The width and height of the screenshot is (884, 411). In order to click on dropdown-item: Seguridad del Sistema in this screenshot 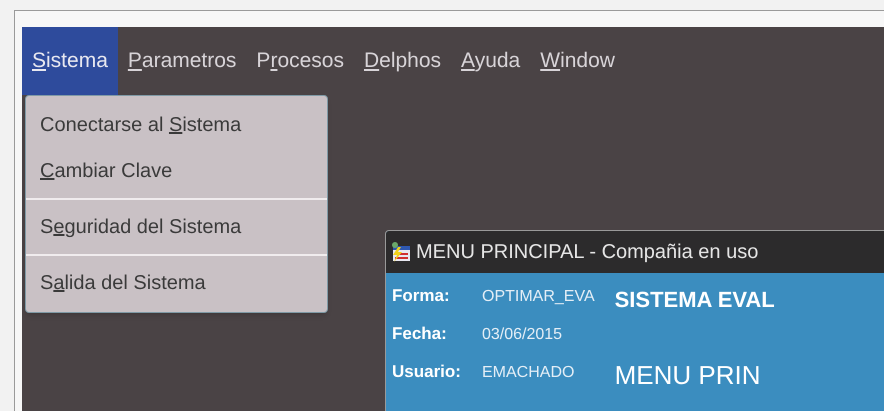, I will do `click(176, 227)`.